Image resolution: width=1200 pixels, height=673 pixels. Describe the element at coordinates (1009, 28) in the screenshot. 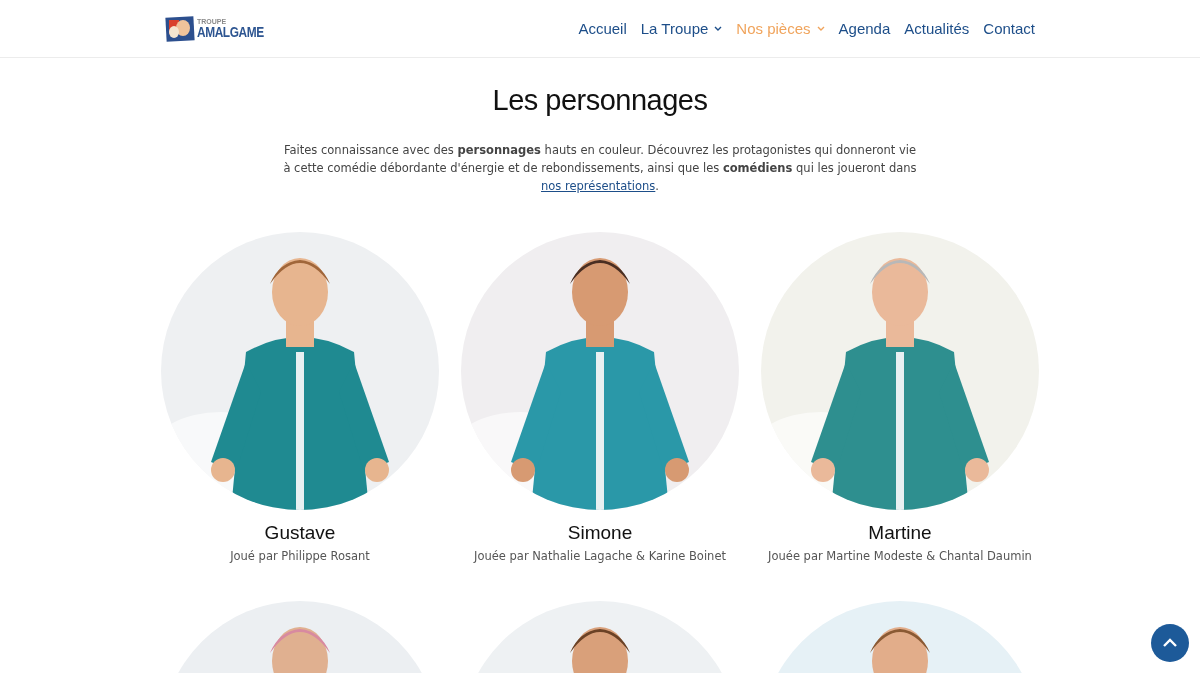

I see `nav-link: Contact` at that location.